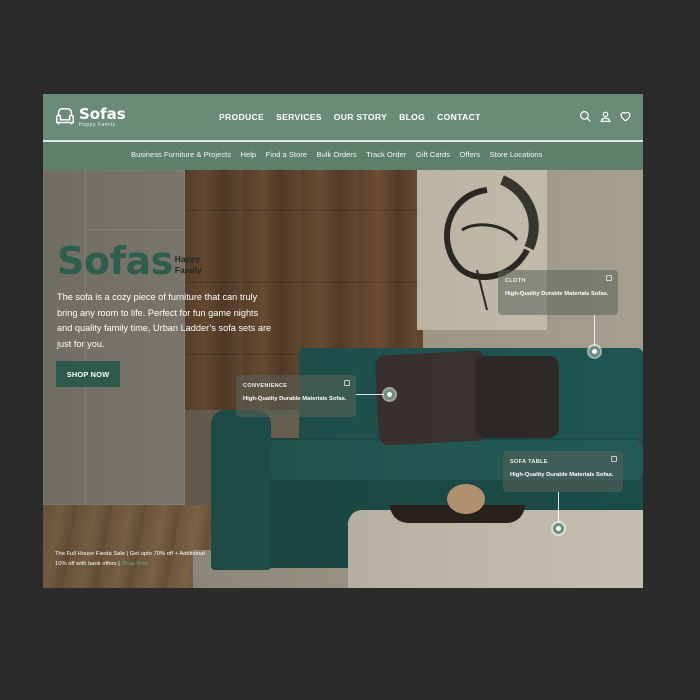 The height and width of the screenshot is (700, 700). I want to click on subnav-link-help: Help, so click(249, 154).